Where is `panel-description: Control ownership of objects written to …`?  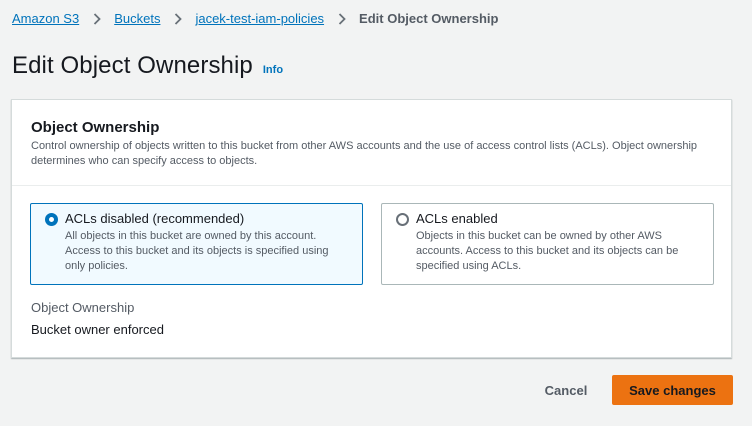 panel-description: Control ownership of objects written to … is located at coordinates (371, 154).